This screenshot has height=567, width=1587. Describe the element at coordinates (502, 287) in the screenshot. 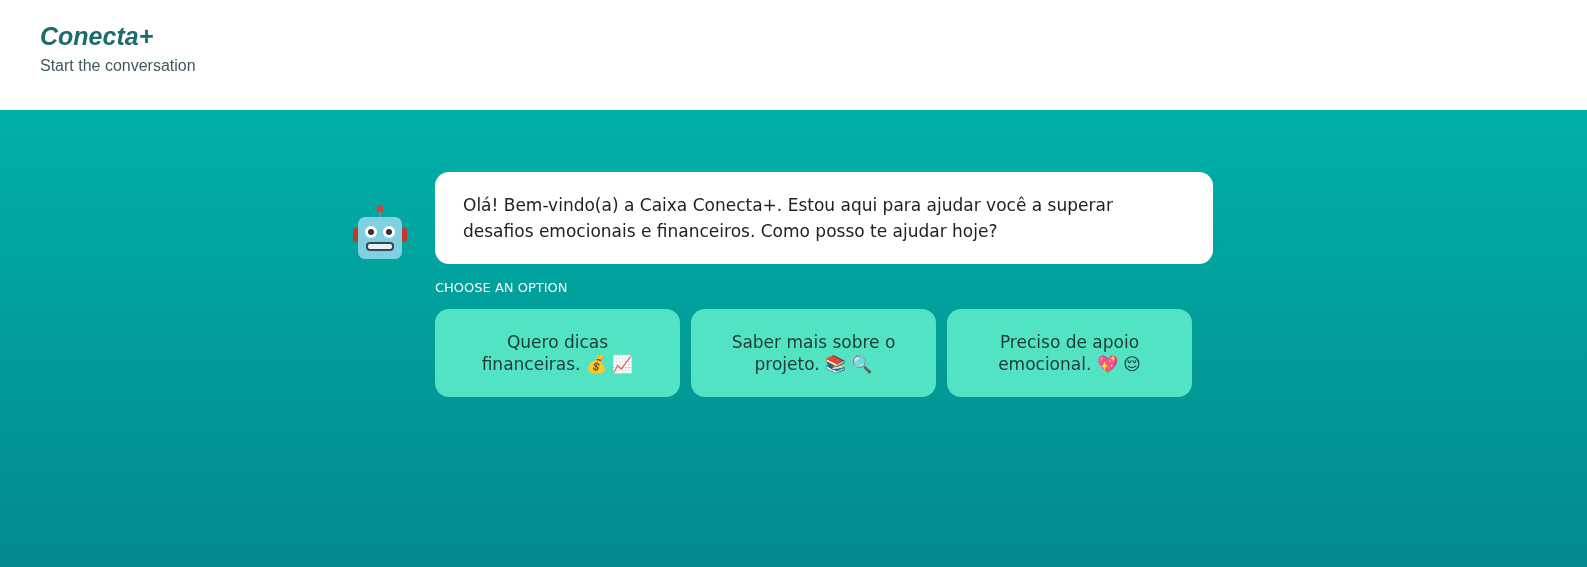

I see `options-label: CHOOSE AN OPTION` at that location.